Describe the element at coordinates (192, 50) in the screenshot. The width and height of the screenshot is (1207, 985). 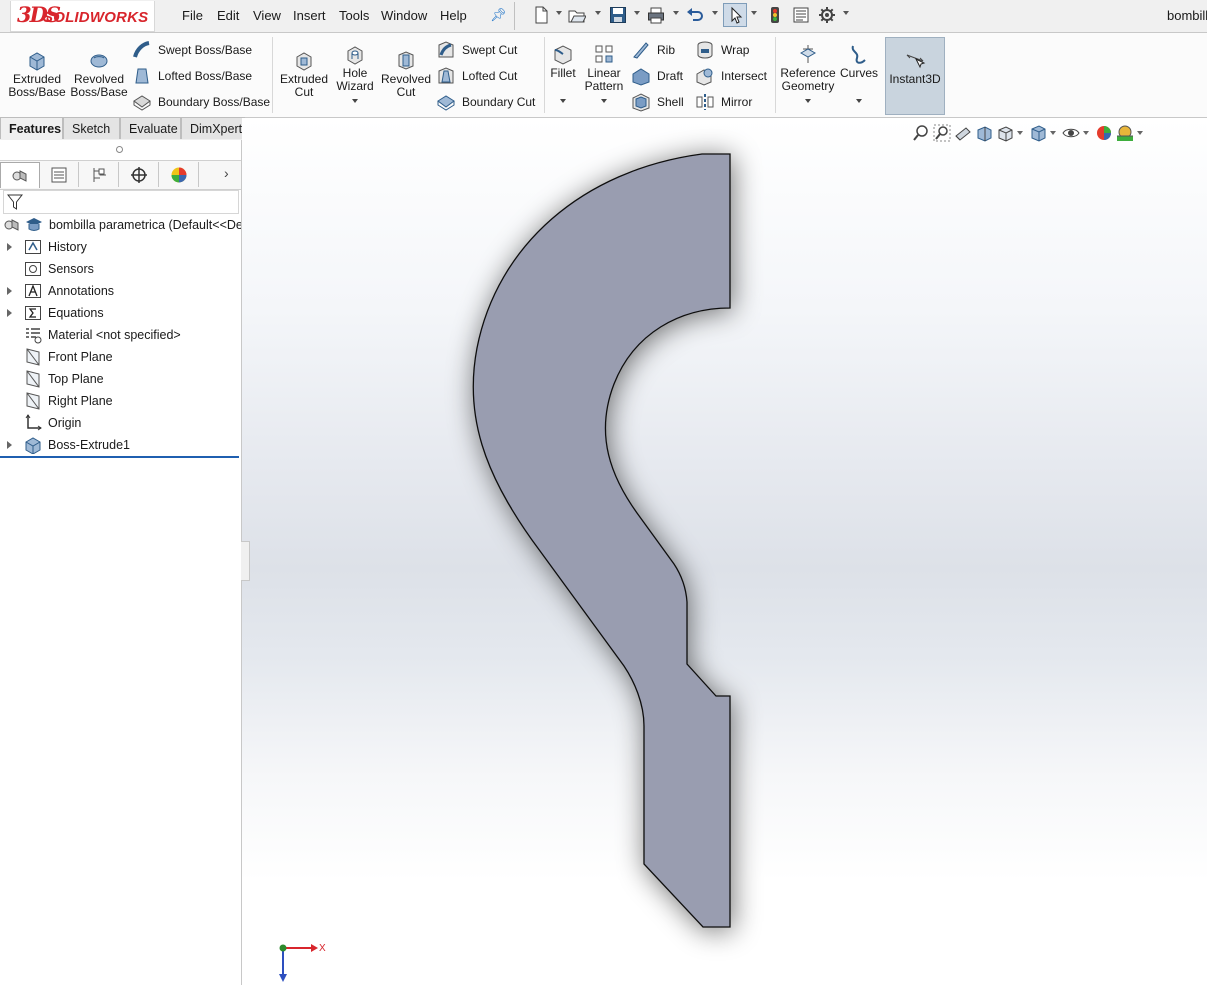
I see `swept-boss-button: Swept Boss/Base` at that location.